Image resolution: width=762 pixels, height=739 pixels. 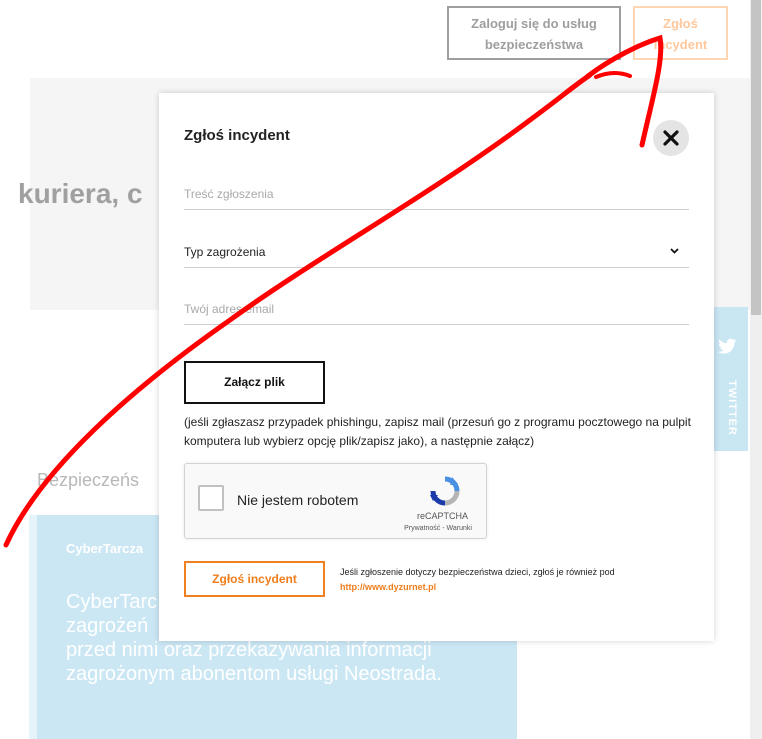 I want to click on report-button-line1: Zgłoś, so click(x=680, y=23).